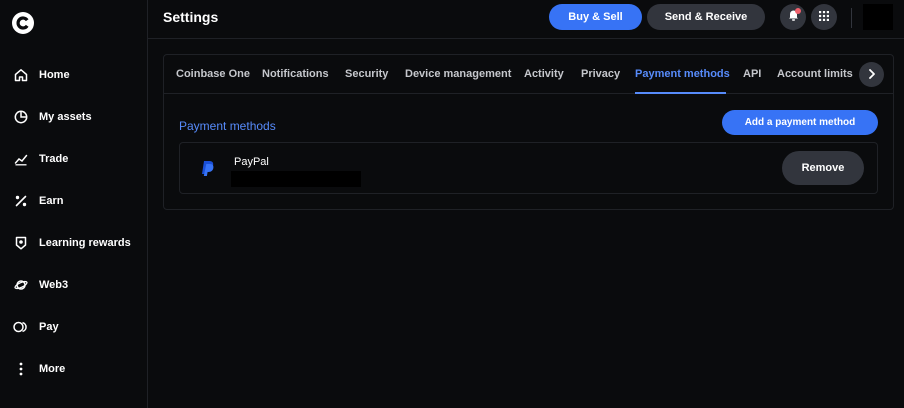 This screenshot has height=408, width=904. I want to click on sidebar-item-learning-rewards: Learning rewards, so click(73, 243).